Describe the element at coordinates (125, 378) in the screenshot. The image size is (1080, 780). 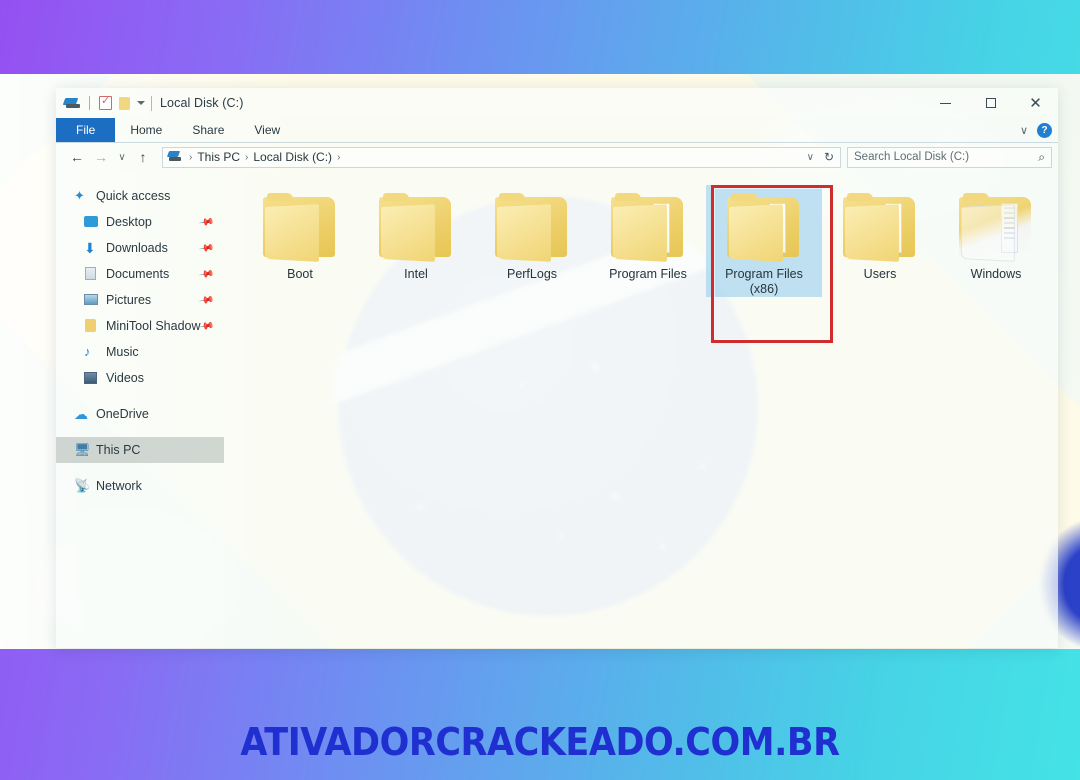
I see `sidebar-item-label: Videos` at that location.